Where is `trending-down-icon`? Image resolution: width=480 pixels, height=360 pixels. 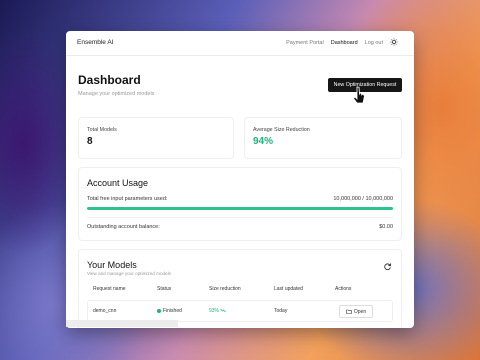
trending-down-icon is located at coordinates (223, 310).